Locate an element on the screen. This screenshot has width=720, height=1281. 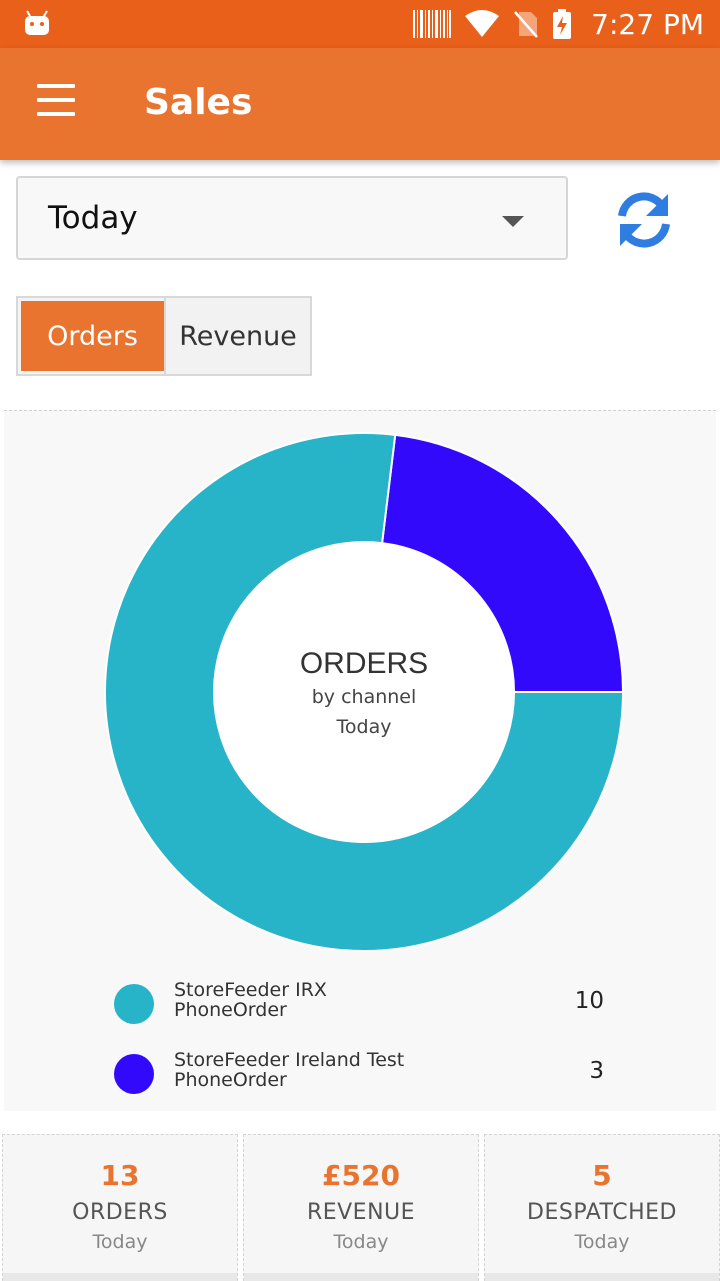
legend-label-line1: StoreFeeder IRX is located at coordinates (250, 990).